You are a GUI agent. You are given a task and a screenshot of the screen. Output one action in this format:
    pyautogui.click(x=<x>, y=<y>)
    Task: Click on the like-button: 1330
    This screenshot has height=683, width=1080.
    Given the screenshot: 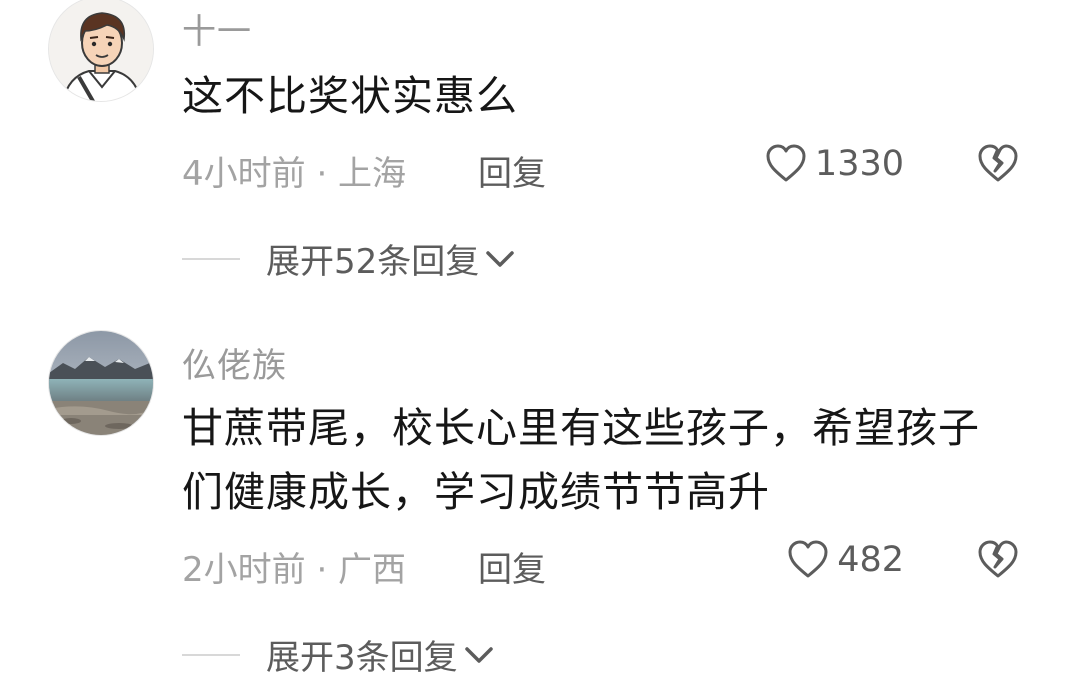 What is the action you would take?
    pyautogui.click(x=834, y=164)
    